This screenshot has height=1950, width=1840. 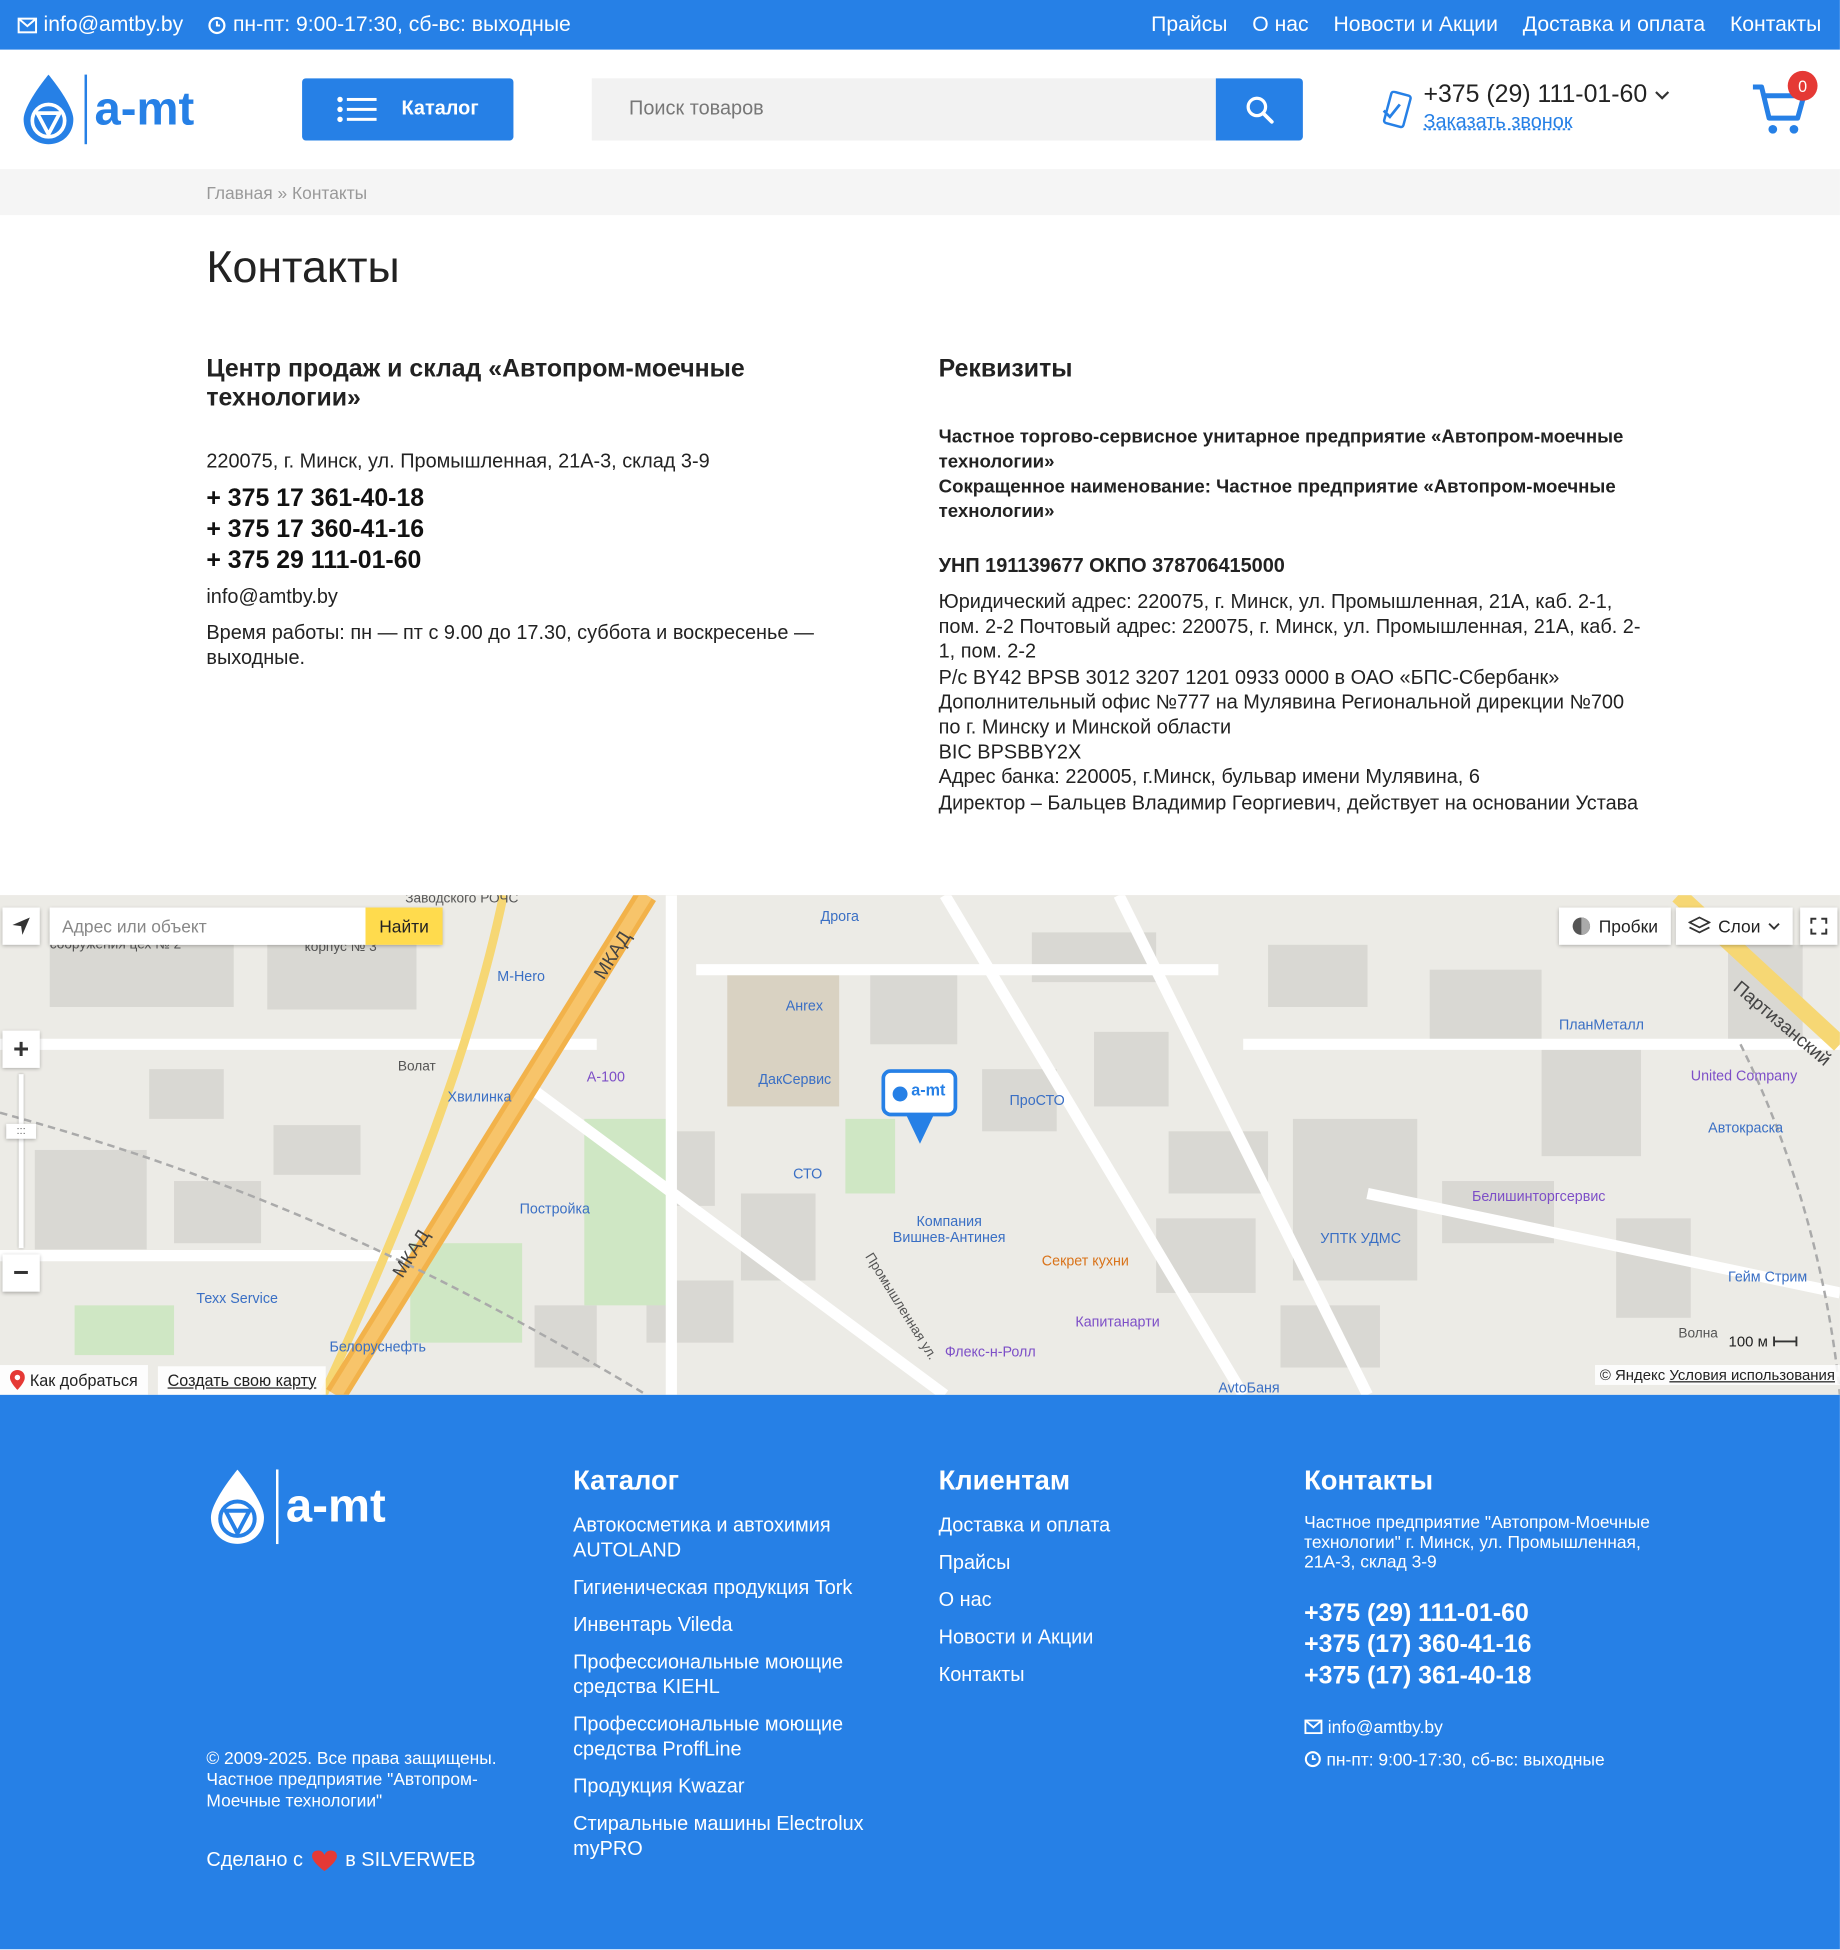 What do you see at coordinates (1744, 1077) in the screenshot?
I see `map-label: United Company` at bounding box center [1744, 1077].